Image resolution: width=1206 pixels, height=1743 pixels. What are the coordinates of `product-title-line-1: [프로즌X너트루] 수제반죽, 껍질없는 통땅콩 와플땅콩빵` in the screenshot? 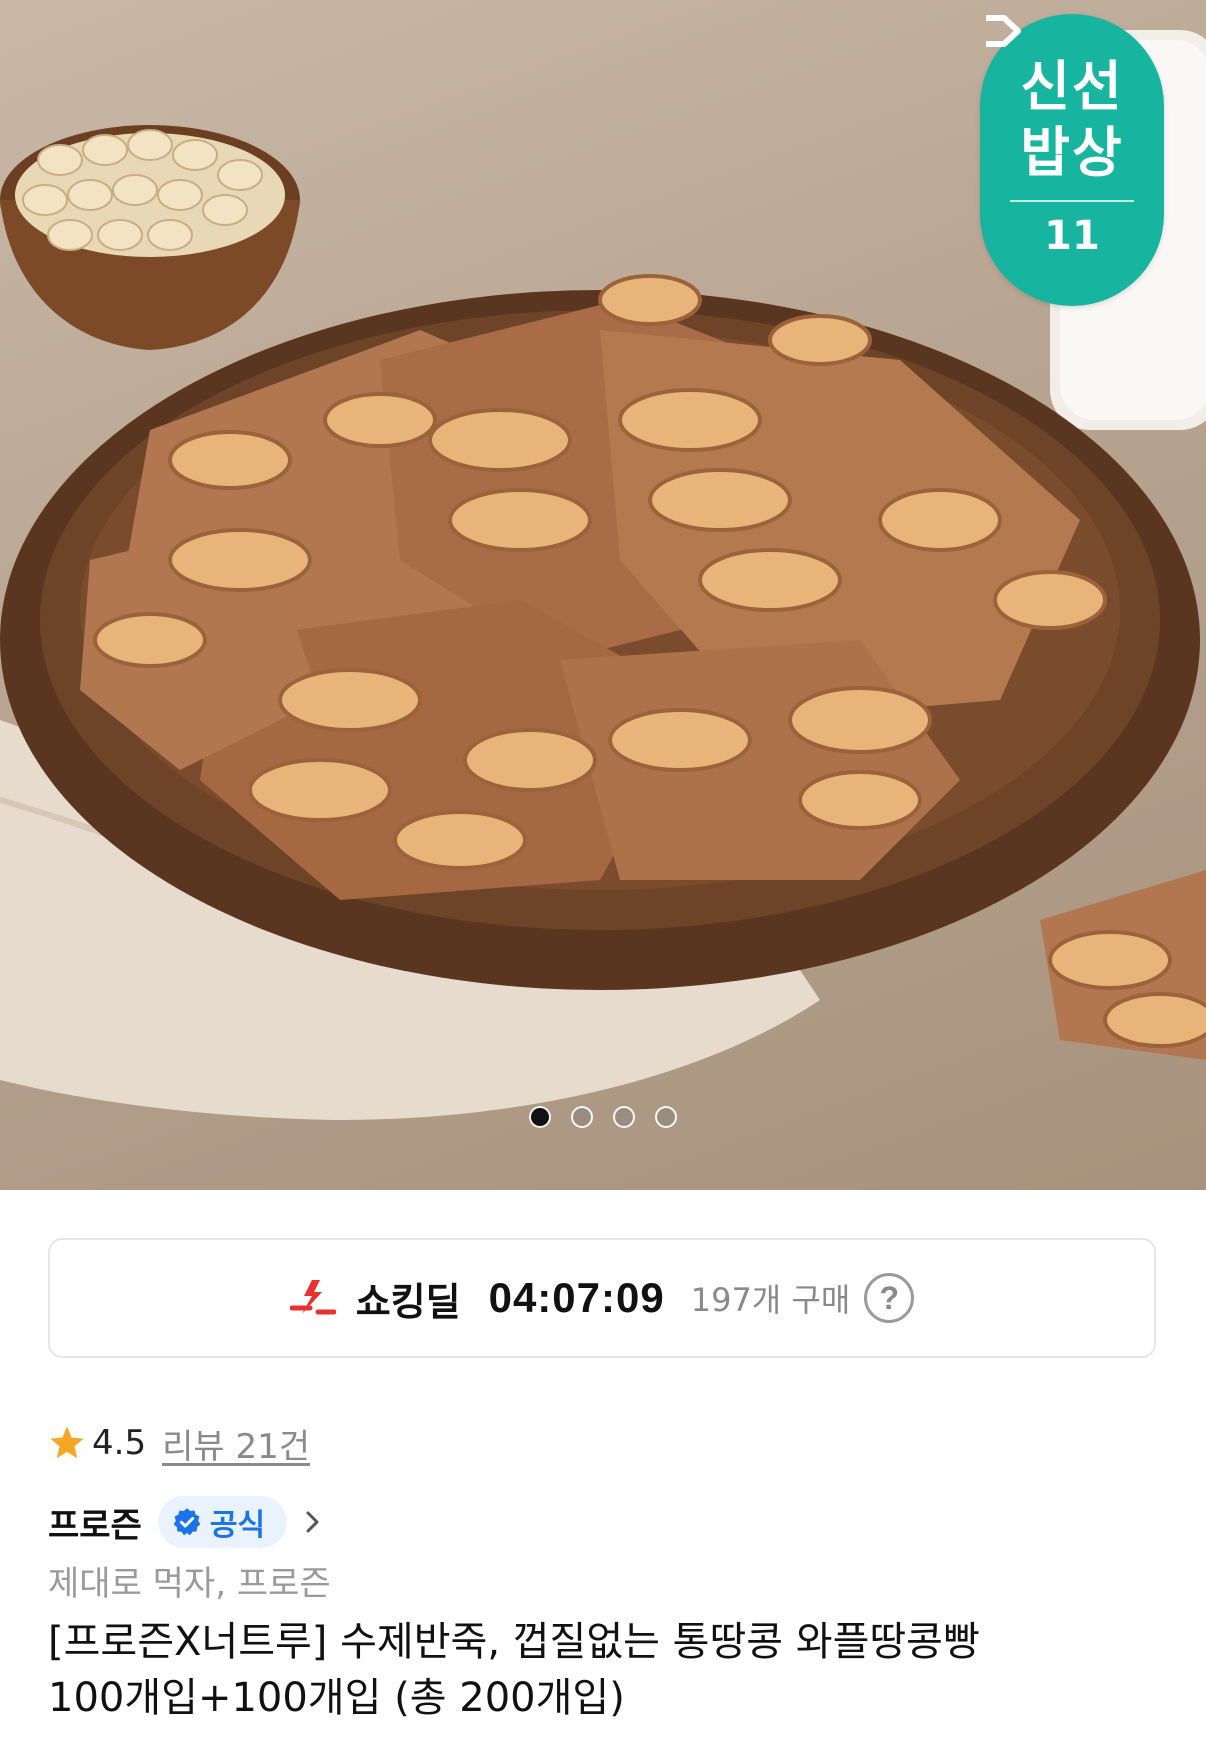 It's located at (514, 1642).